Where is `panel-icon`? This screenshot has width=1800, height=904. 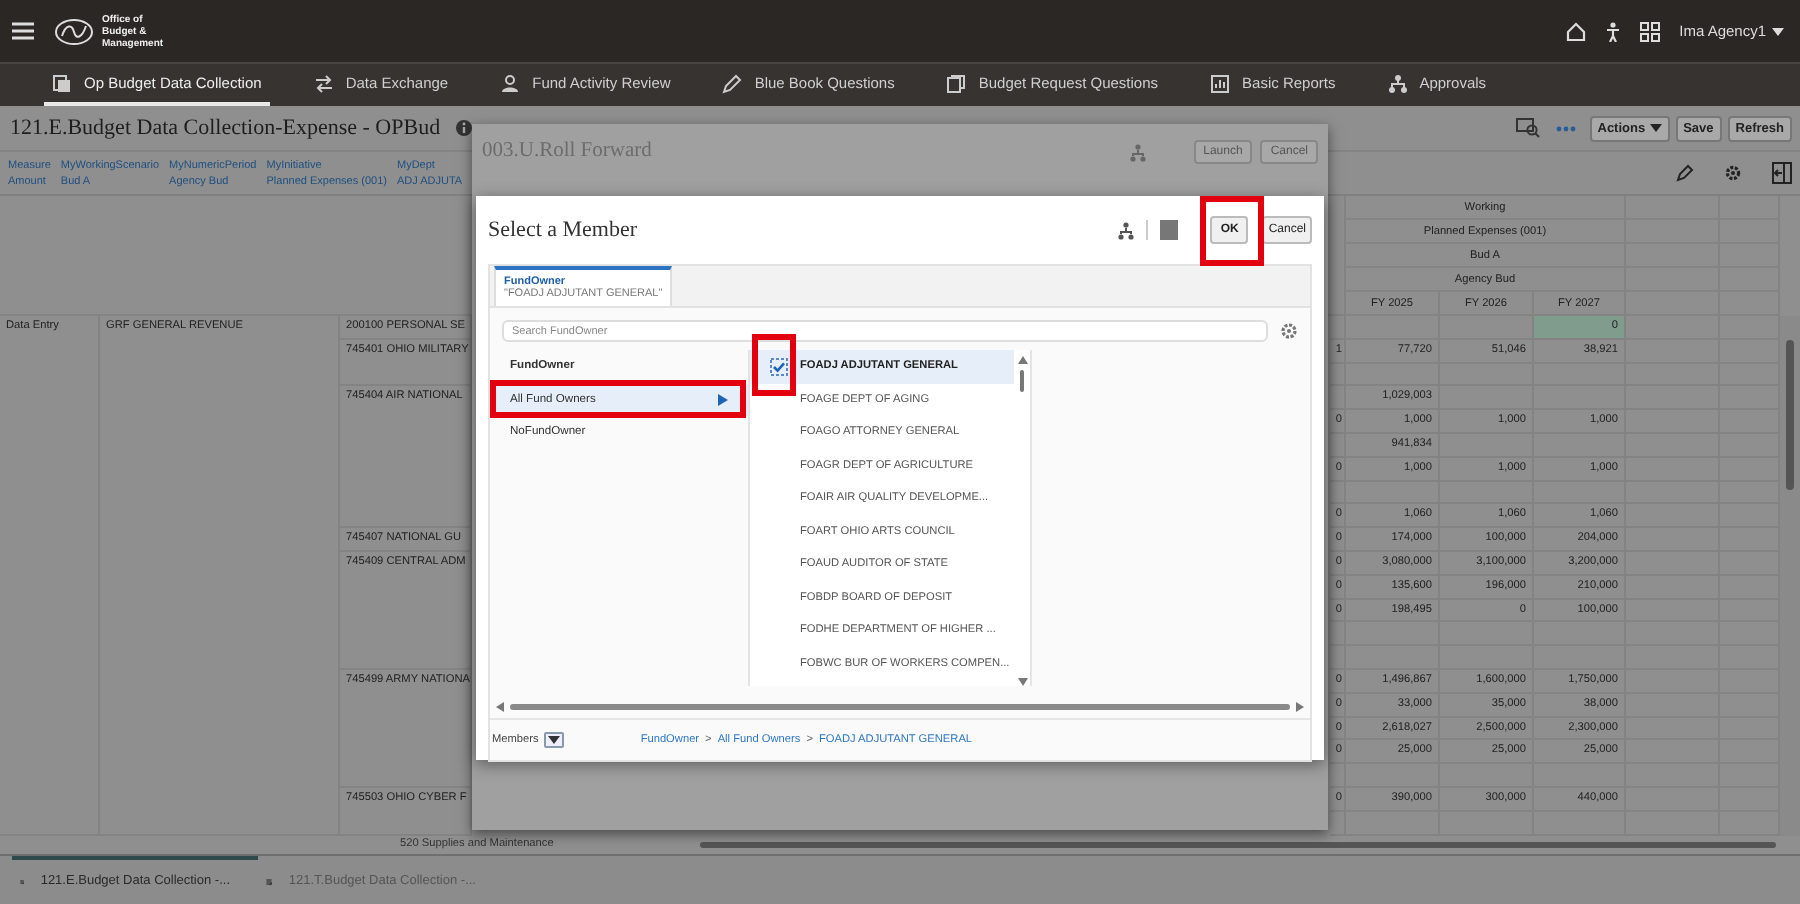 panel-icon is located at coordinates (1782, 173).